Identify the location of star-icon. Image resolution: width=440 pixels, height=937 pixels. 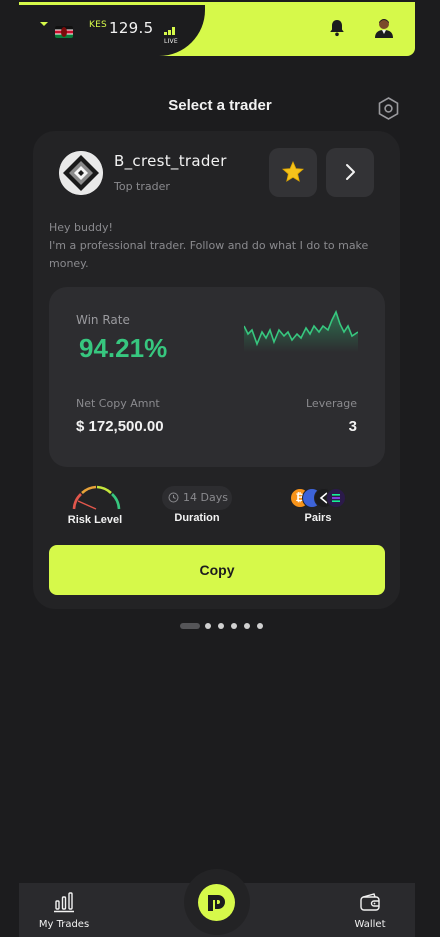
(293, 171).